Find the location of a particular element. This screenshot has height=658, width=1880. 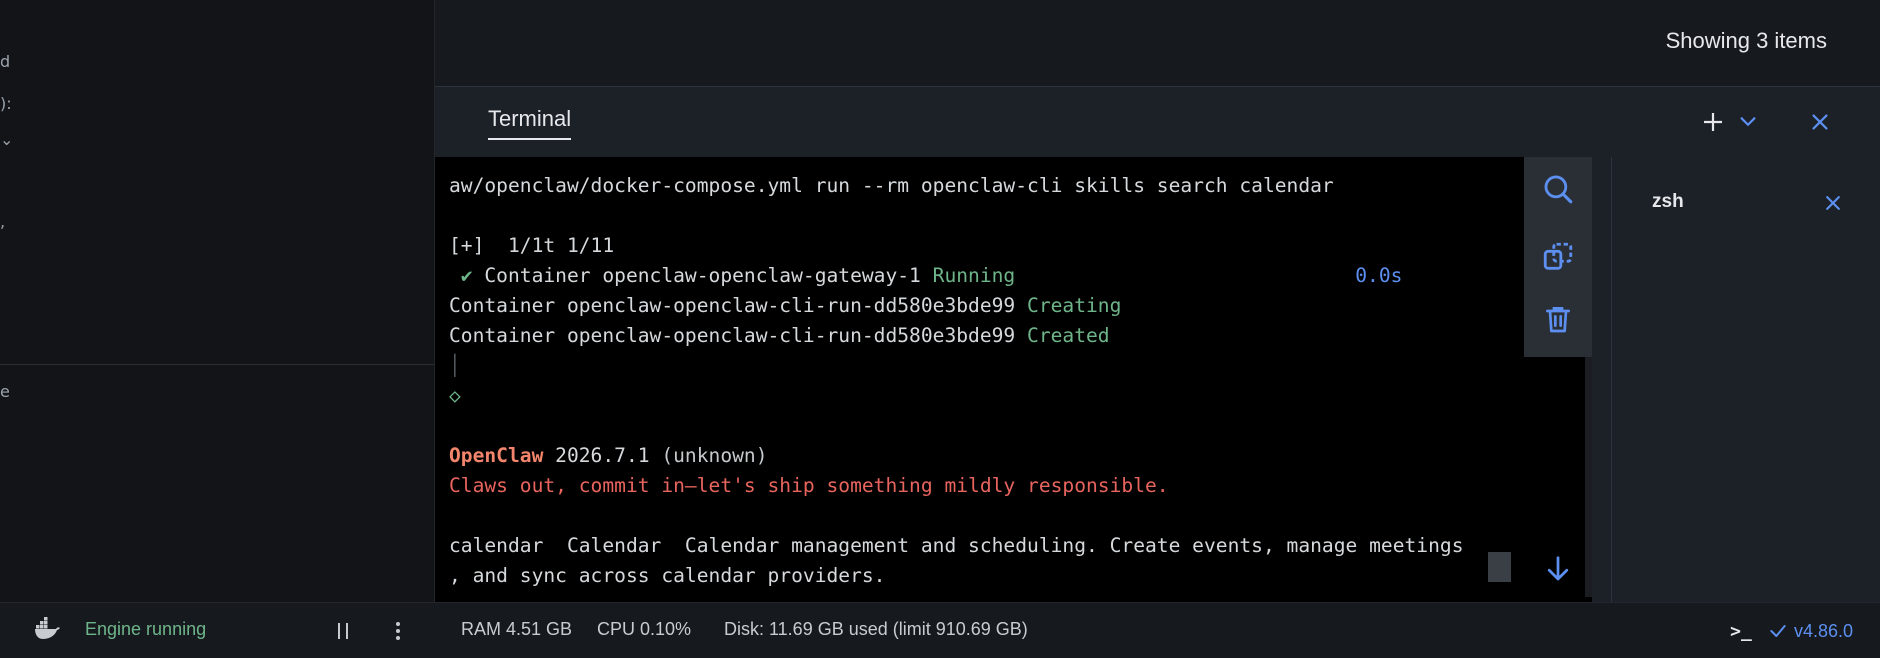

brand-note: (unknown) is located at coordinates (714, 455).